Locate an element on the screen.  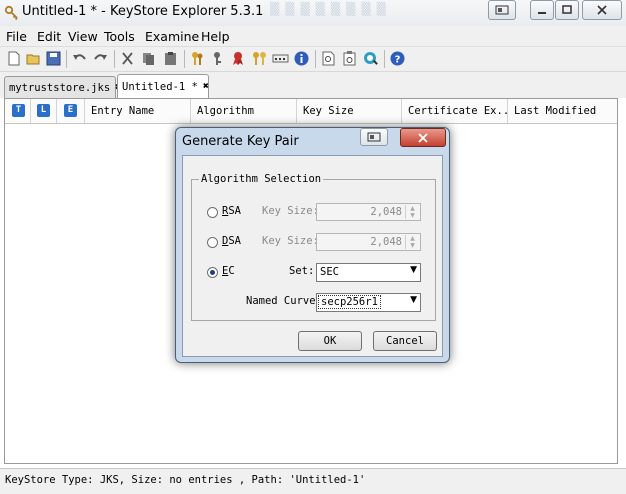
examine-file-icon is located at coordinates (328, 58).